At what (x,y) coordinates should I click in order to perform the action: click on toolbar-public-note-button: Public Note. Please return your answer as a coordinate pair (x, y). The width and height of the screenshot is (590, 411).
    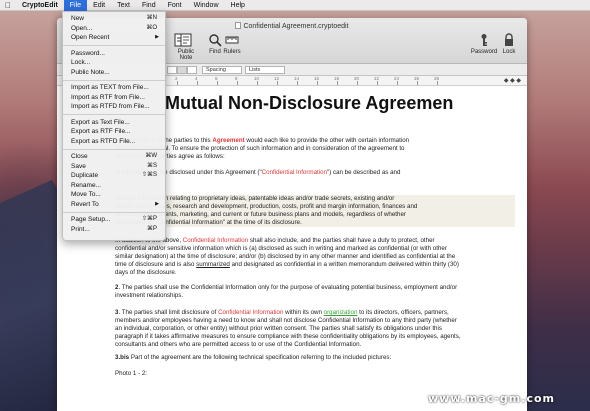
    Looking at the image, I should click on (186, 47).